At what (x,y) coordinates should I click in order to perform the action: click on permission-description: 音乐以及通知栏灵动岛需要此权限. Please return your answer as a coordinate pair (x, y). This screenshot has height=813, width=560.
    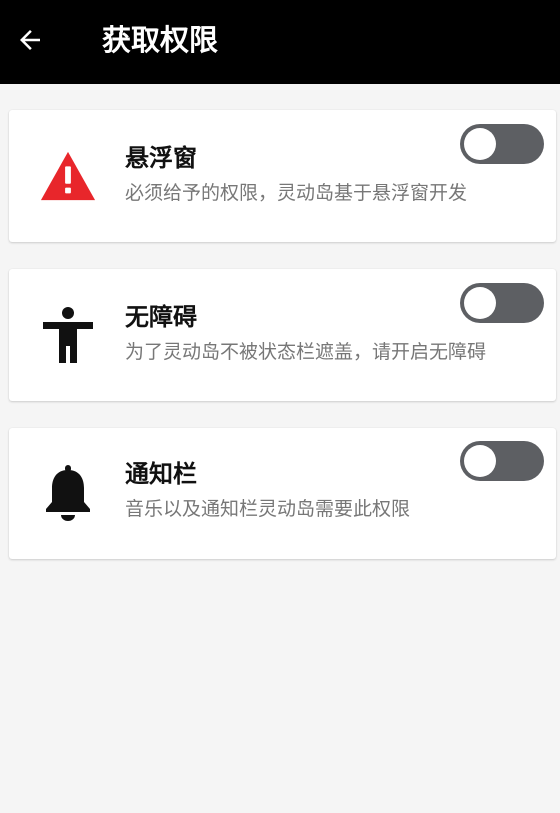
    Looking at the image, I should click on (268, 509).